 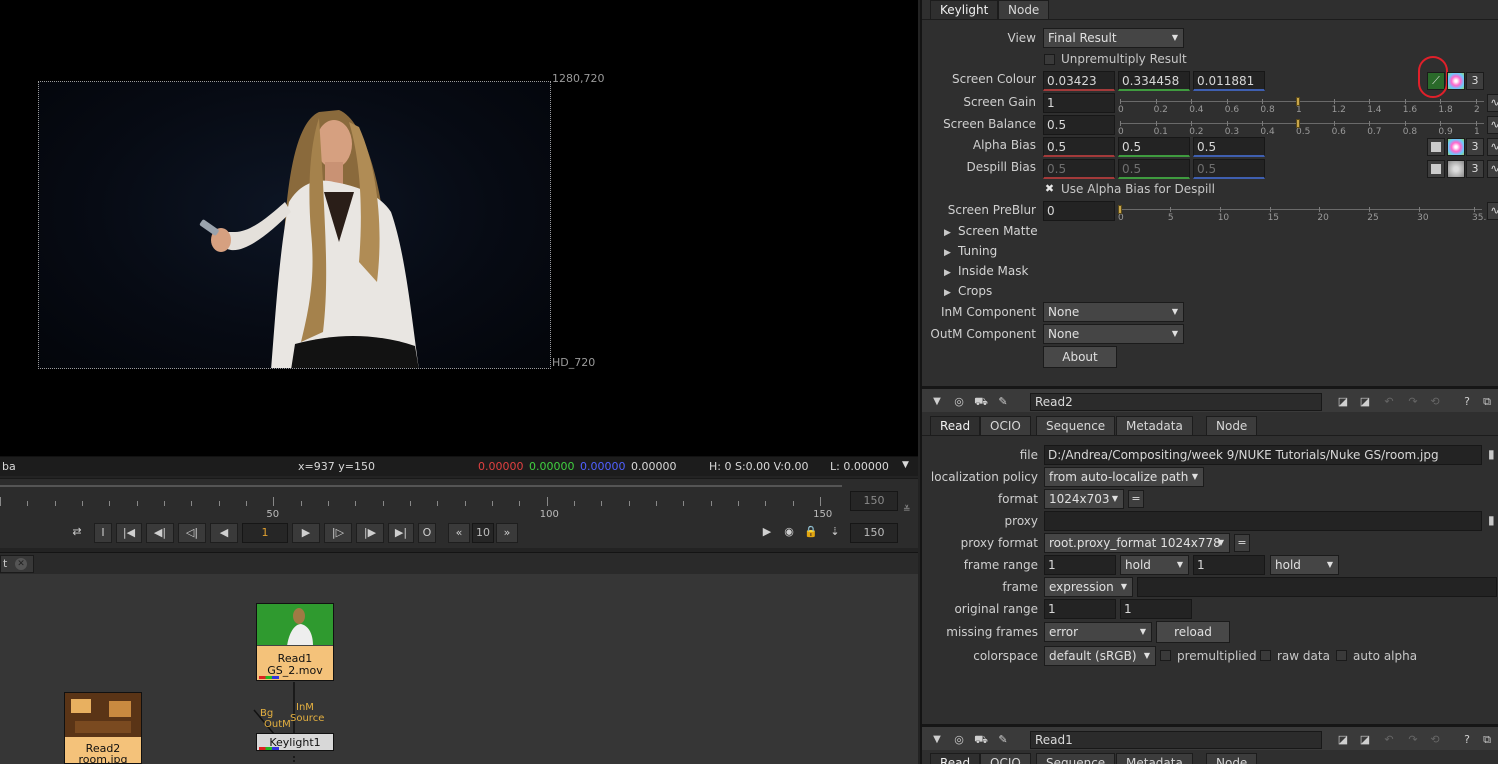 I want to click on gl-color-icon: ◪, so click(x=1365, y=740).